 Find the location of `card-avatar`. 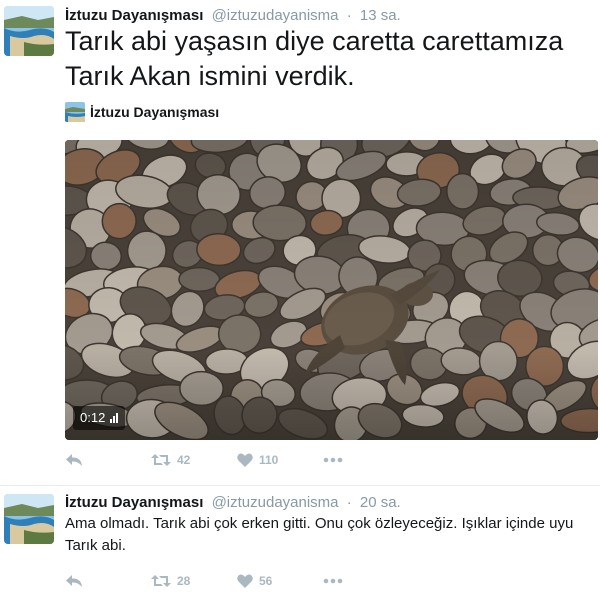

card-avatar is located at coordinates (75, 112).